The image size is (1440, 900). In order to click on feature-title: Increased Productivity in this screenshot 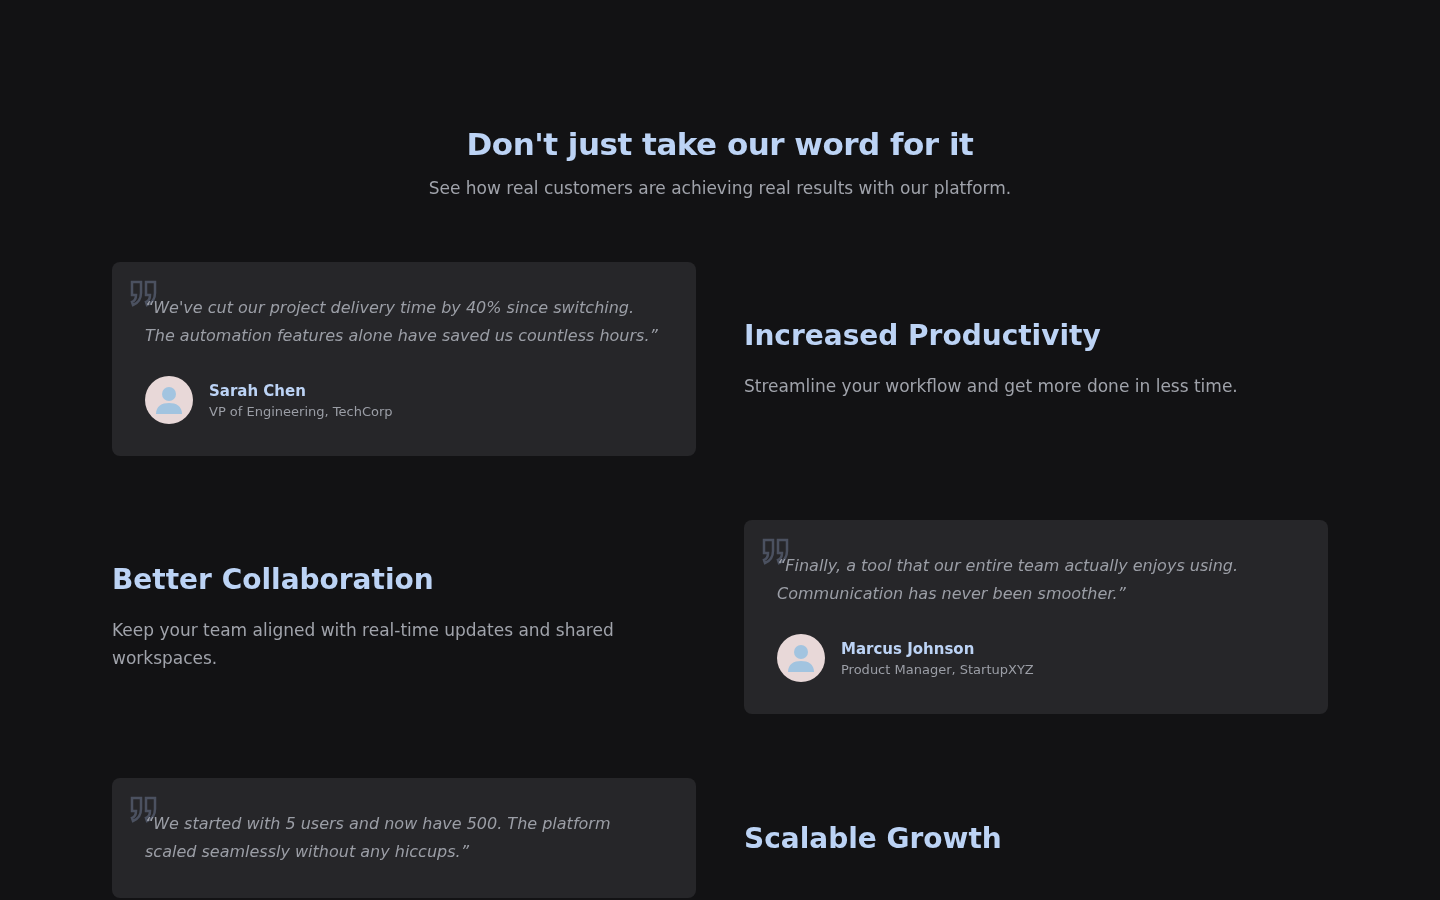, I will do `click(923, 335)`.